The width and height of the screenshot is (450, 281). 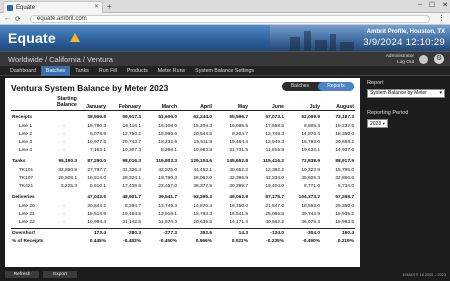 What do you see at coordinates (131, 178) in the screenshot?
I see `table-cell: 28,324.1` at bounding box center [131, 178].